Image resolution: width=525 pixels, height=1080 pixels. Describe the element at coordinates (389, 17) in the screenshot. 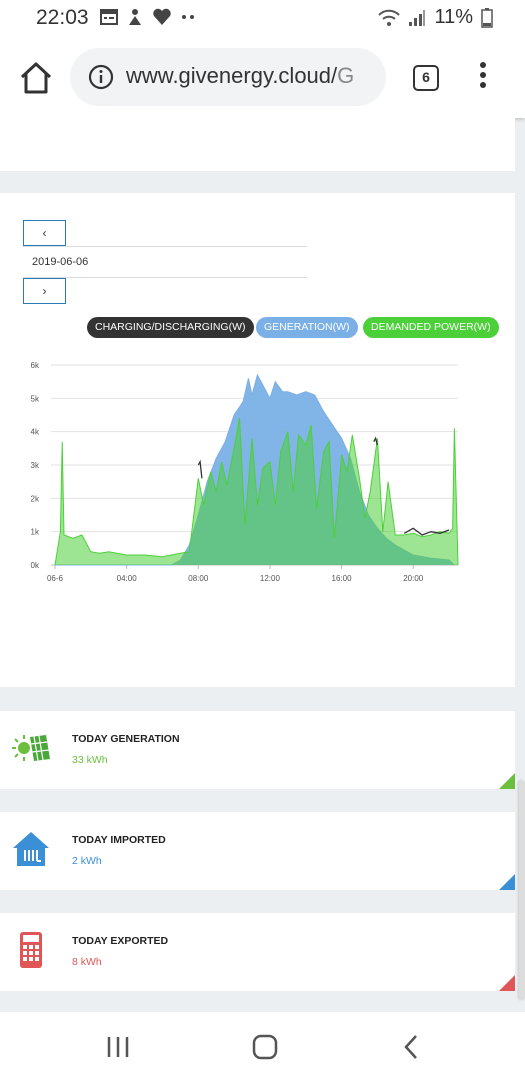

I see `wifi-icon` at that location.